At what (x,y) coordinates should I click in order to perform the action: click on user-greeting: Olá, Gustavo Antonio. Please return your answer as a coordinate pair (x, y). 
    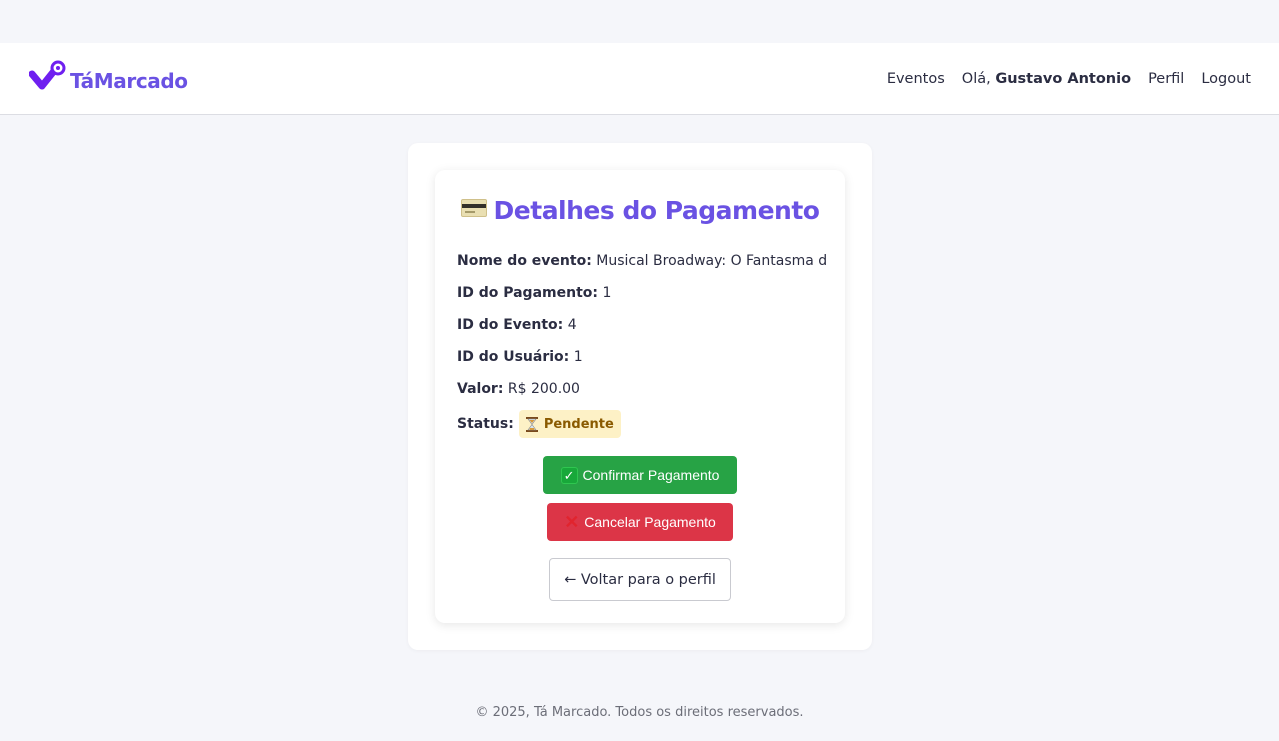
    Looking at the image, I should click on (1046, 79).